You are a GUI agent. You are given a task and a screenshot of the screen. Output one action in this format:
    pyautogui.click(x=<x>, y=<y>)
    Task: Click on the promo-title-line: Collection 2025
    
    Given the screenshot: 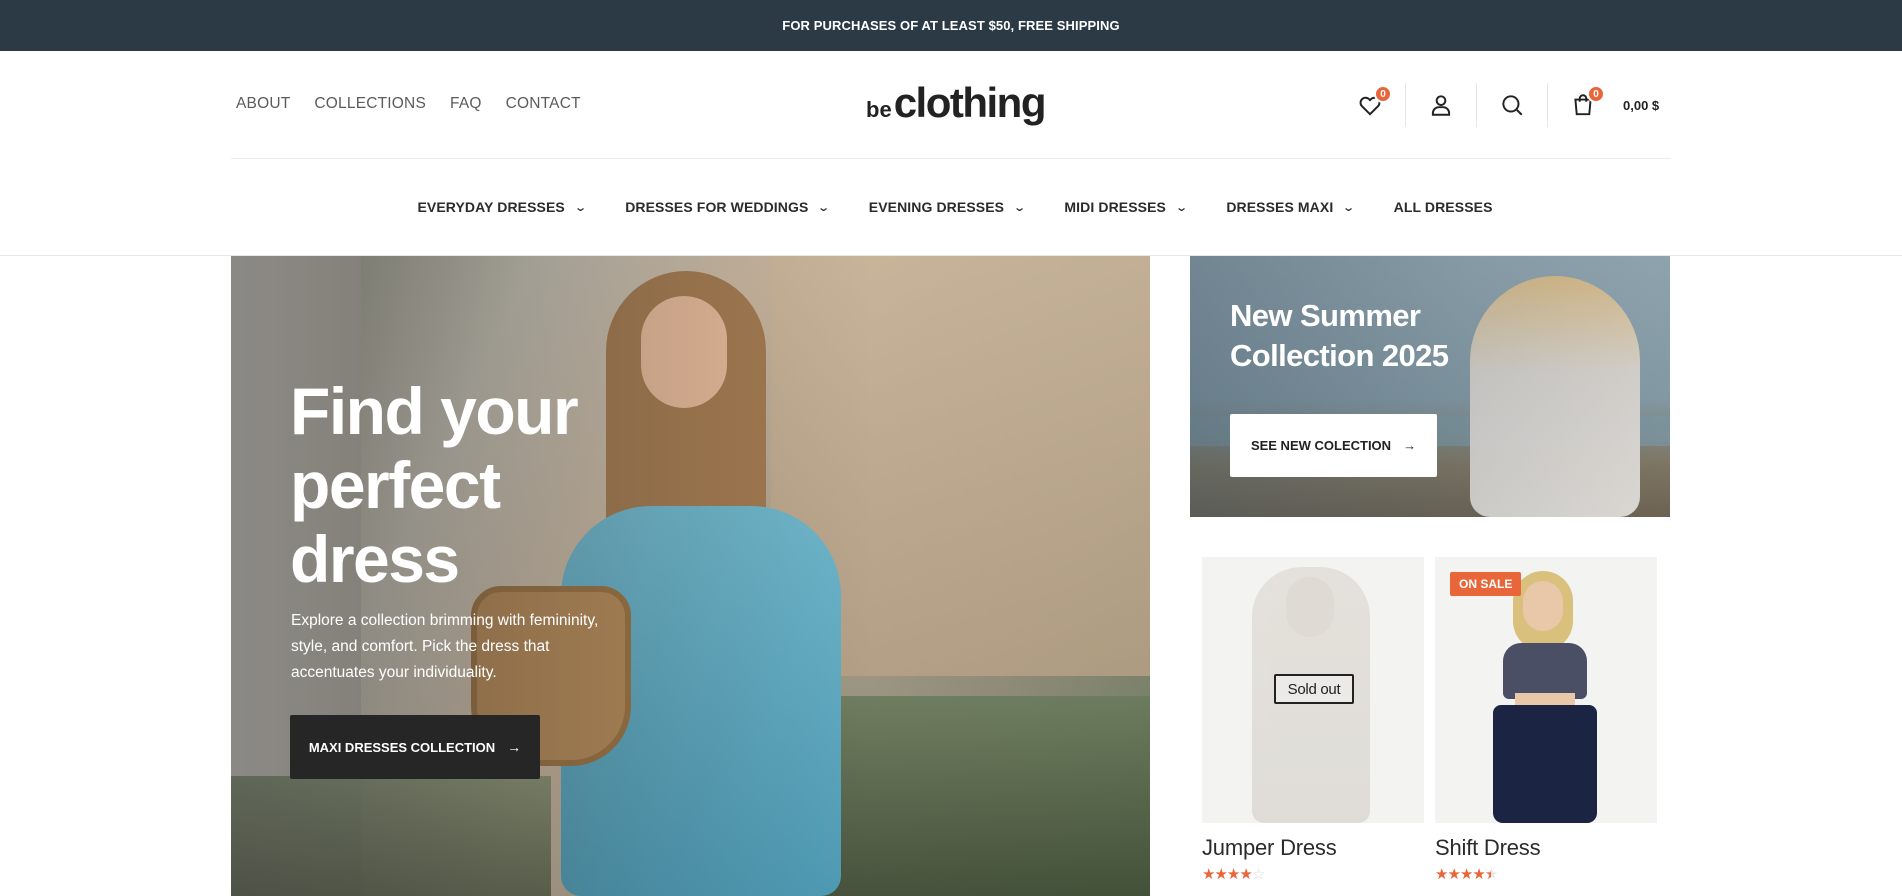 What is the action you would take?
    pyautogui.click(x=1339, y=355)
    